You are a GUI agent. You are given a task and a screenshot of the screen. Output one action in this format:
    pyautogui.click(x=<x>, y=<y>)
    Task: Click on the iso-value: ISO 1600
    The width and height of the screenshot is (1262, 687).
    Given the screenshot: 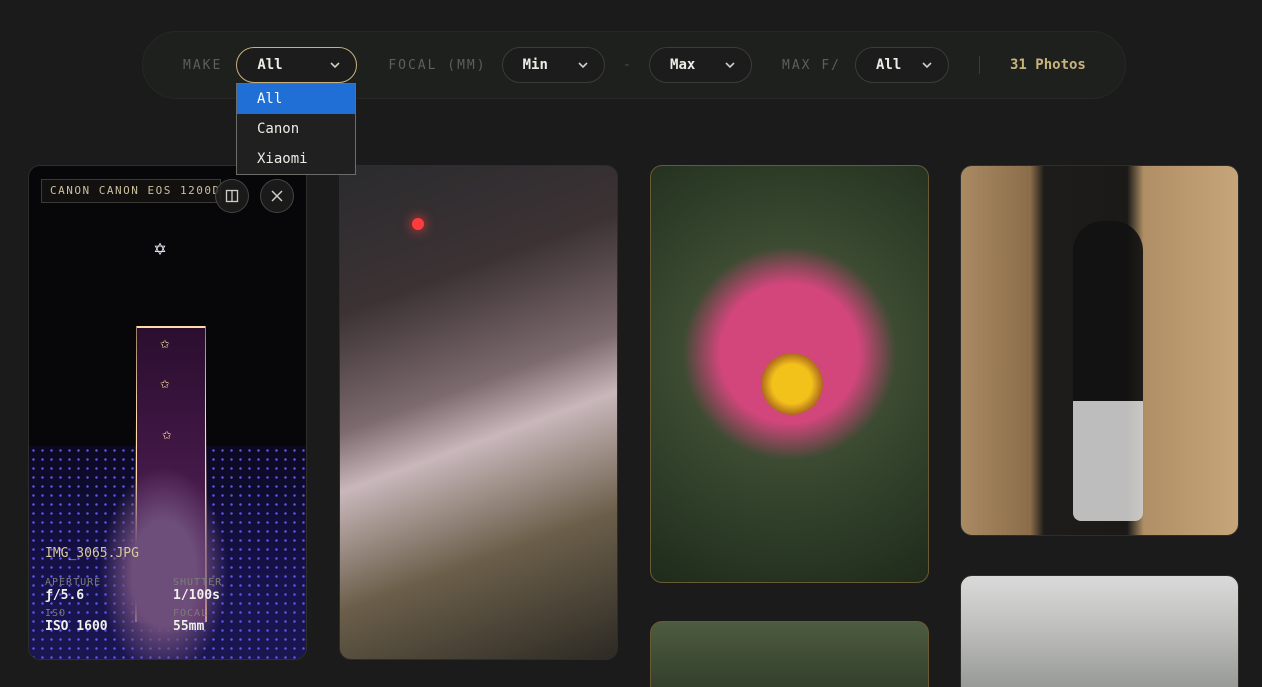 What is the action you would take?
    pyautogui.click(x=76, y=626)
    